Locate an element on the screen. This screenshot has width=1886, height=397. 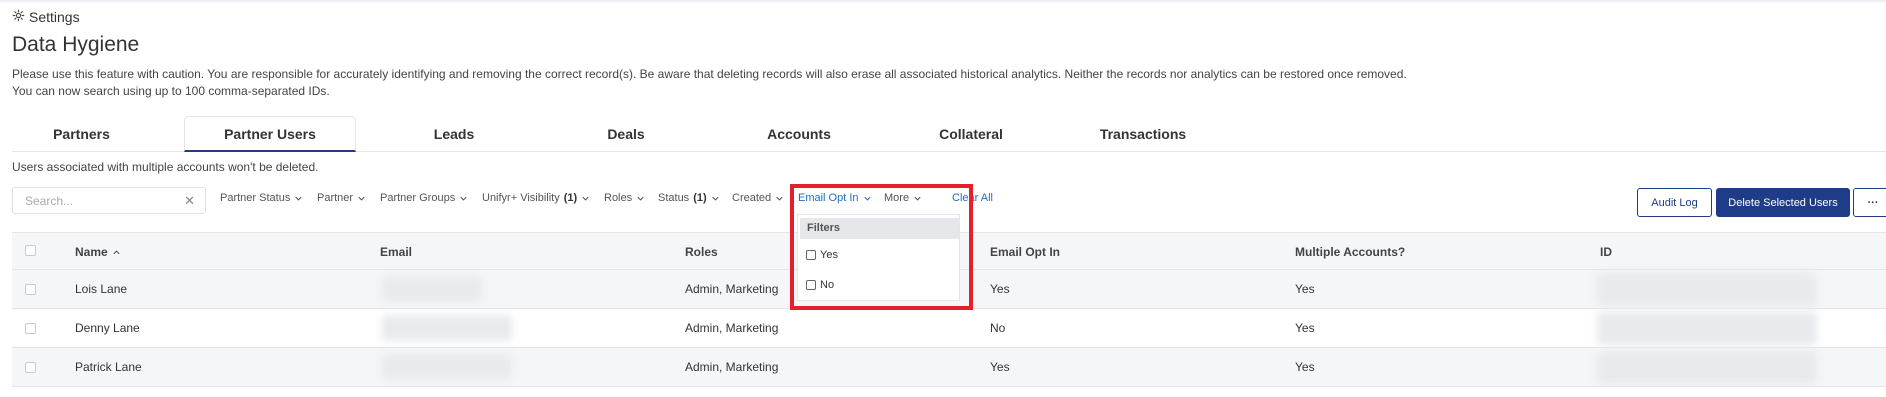
clear-search-icon: ✕ is located at coordinates (189, 201).